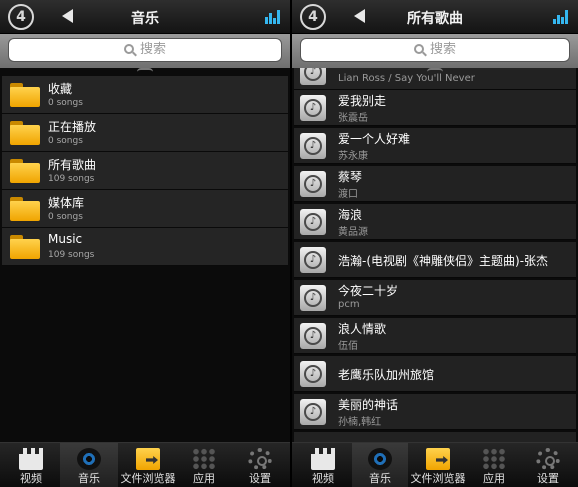 The height and width of the screenshot is (487, 578). What do you see at coordinates (406, 78) in the screenshot?
I see `song-artist: Lian Ross / Say You'll Never` at bounding box center [406, 78].